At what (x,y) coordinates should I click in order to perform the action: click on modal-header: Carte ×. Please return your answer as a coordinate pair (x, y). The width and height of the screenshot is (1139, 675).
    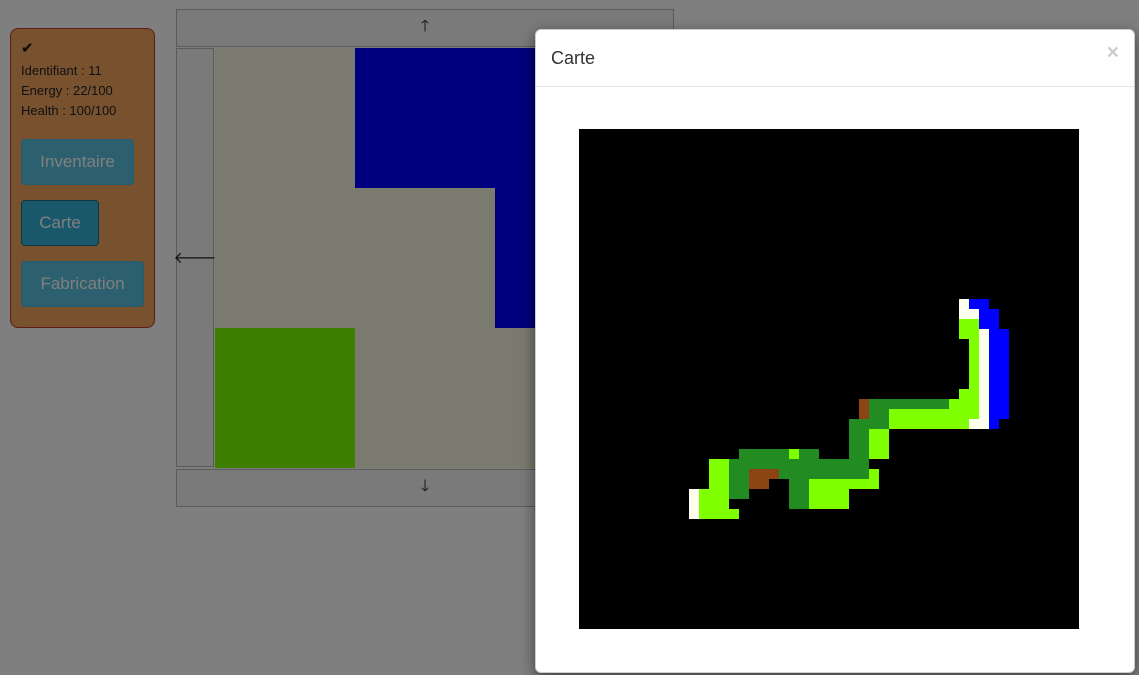
    Looking at the image, I should click on (835, 58).